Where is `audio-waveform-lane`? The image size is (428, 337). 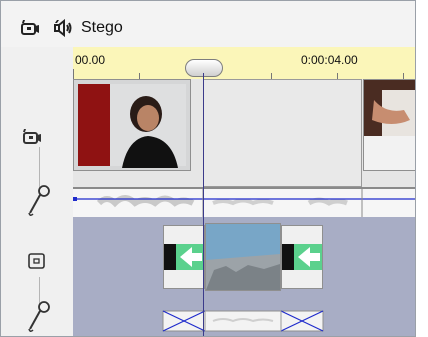
audio-waveform-lane is located at coordinates (244, 203).